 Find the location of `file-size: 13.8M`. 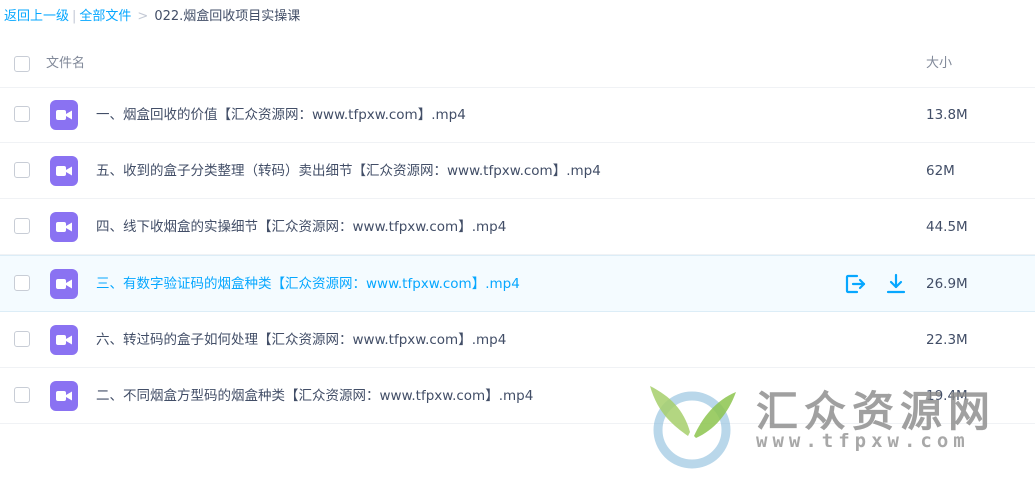

file-size: 13.8M is located at coordinates (947, 115).